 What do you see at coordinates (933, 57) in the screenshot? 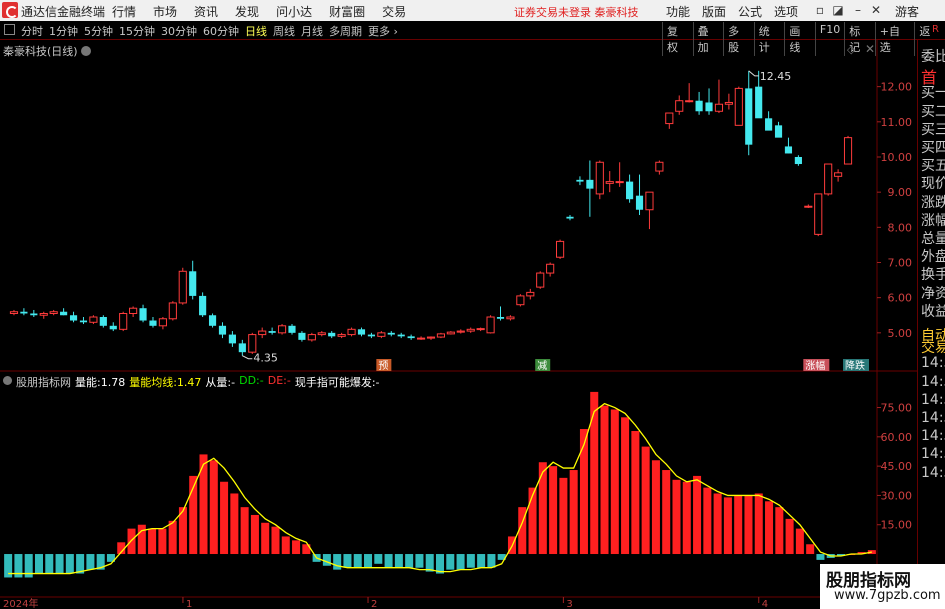
I see `side-panel-item: 委比` at bounding box center [933, 57].